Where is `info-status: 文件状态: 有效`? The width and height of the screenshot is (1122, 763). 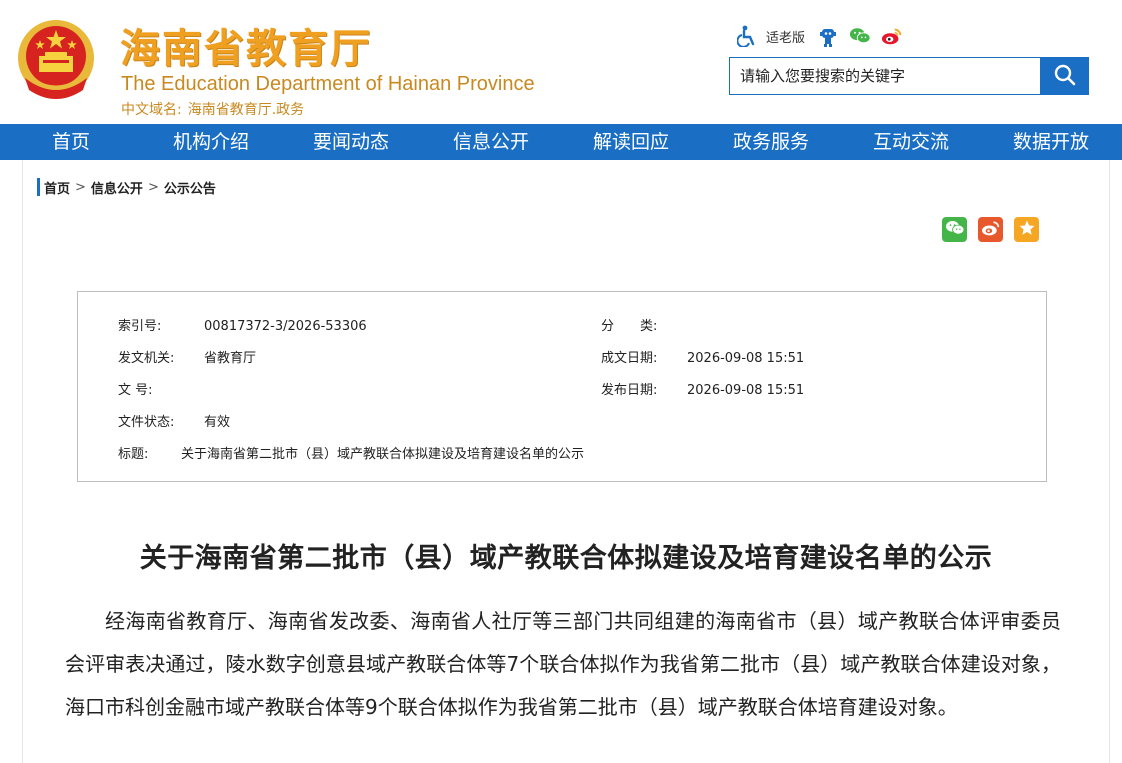
info-status: 文件状态: 有效 is located at coordinates (174, 420).